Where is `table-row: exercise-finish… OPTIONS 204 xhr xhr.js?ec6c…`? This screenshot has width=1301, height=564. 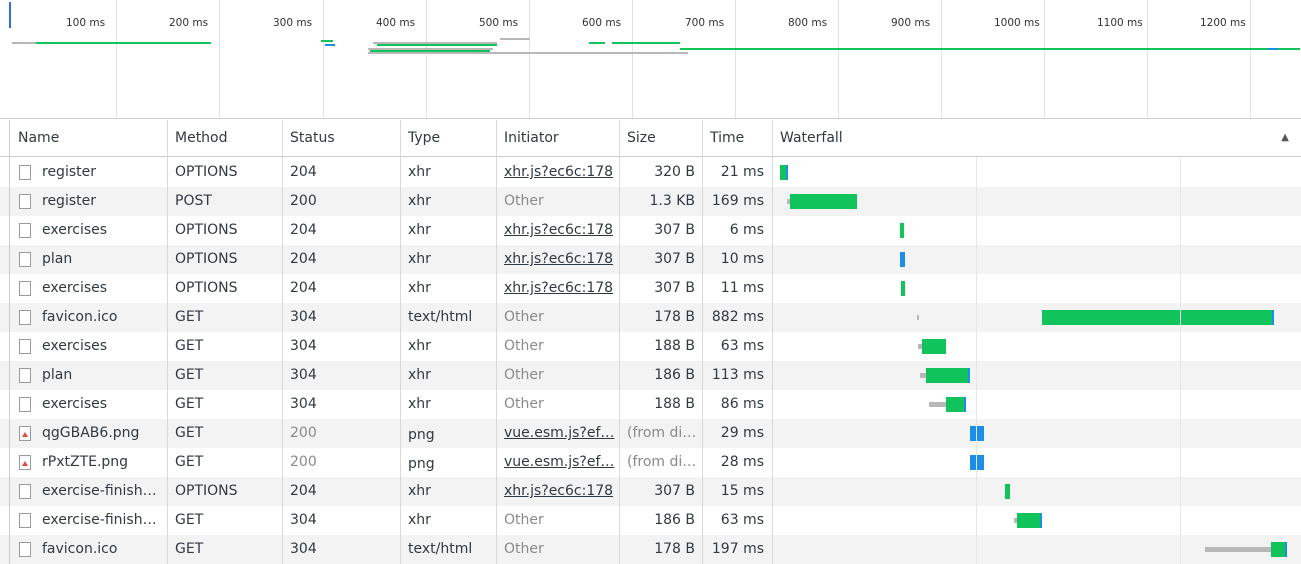
table-row: exercise-finish… OPTIONS 204 xhr xhr.js?ec6c… is located at coordinates (650, 491).